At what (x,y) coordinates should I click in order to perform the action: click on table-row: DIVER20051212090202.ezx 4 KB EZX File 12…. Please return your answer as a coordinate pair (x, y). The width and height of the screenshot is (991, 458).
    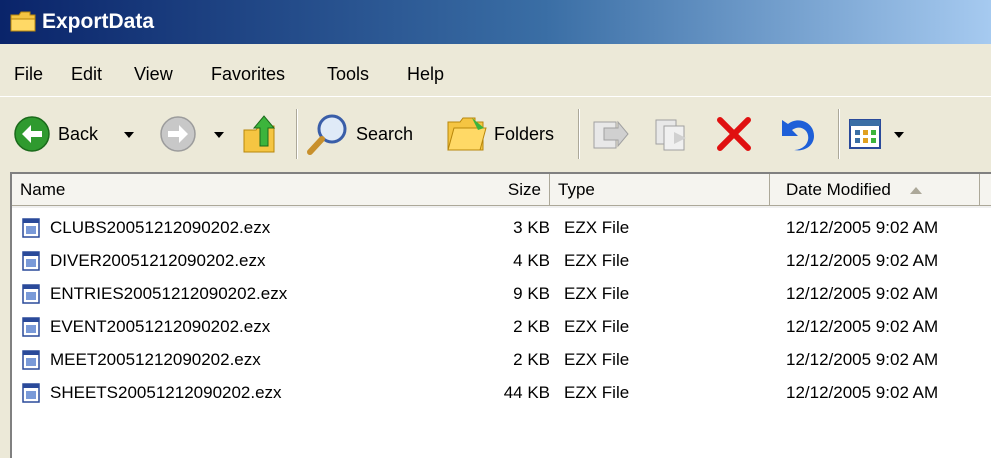
    Looking at the image, I should click on (501, 261).